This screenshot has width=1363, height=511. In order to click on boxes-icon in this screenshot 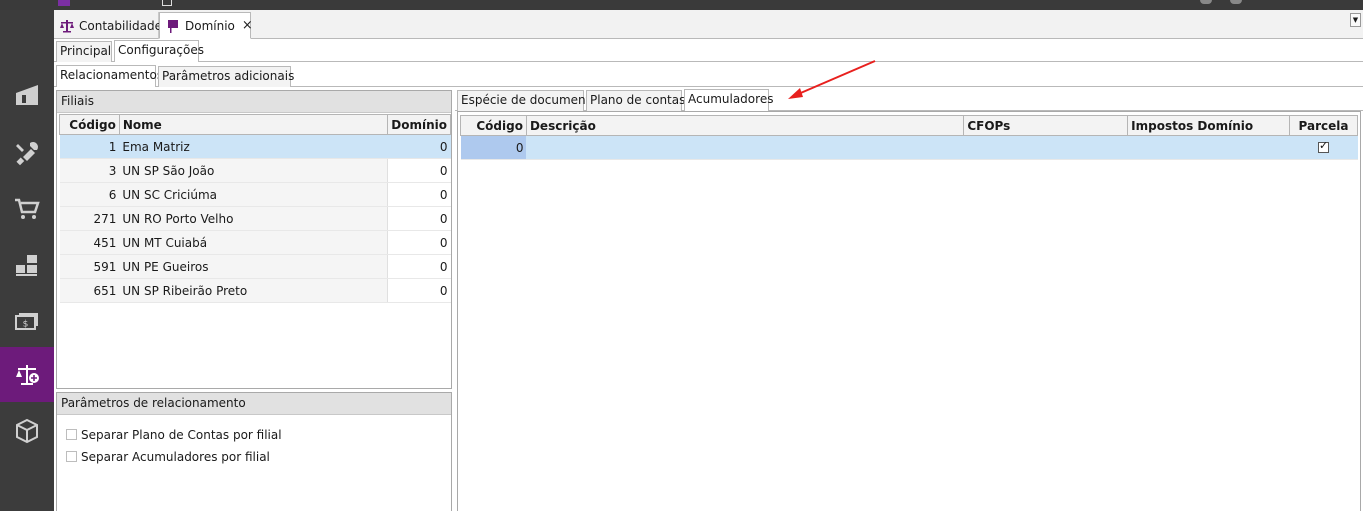, I will do `click(26, 265)`.